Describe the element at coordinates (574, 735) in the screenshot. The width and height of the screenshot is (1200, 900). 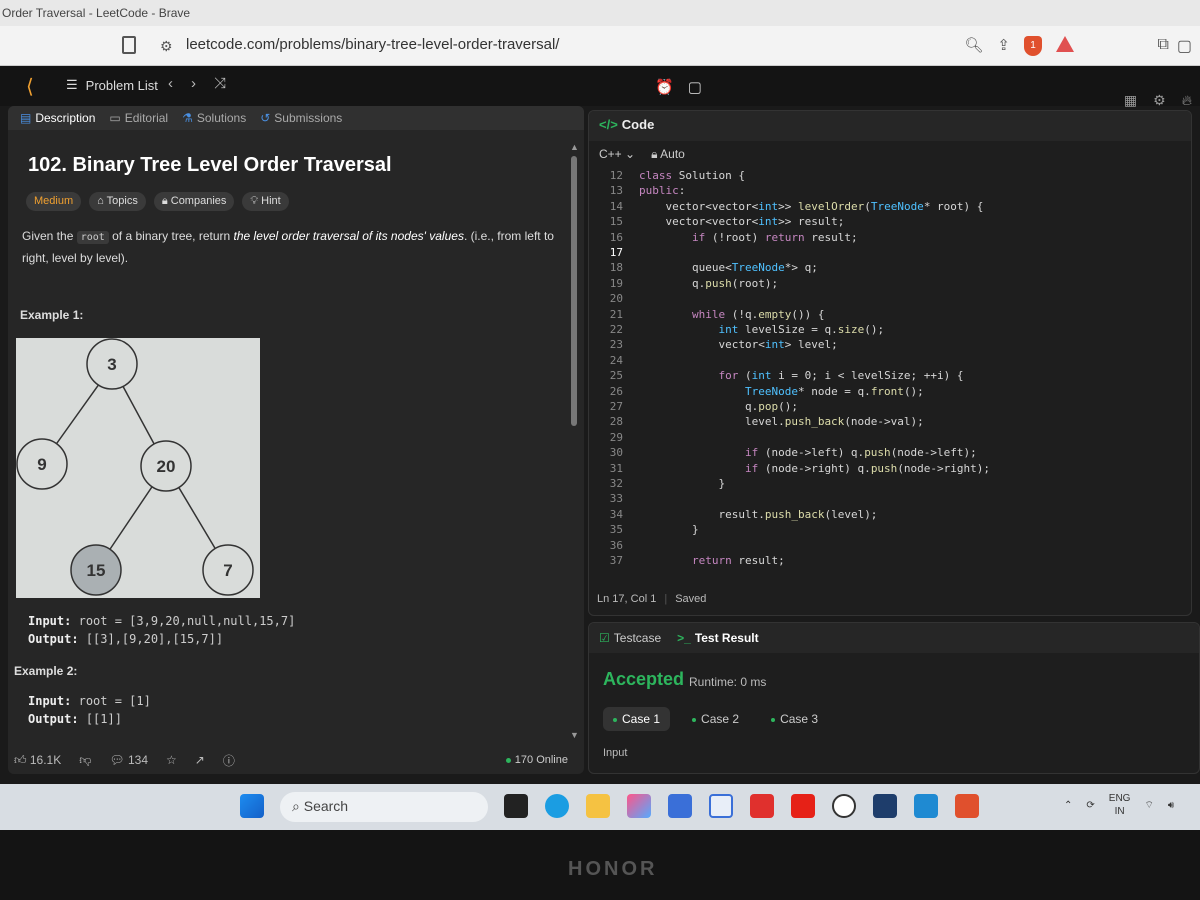
I see `scroll-down-icon: ▼` at that location.